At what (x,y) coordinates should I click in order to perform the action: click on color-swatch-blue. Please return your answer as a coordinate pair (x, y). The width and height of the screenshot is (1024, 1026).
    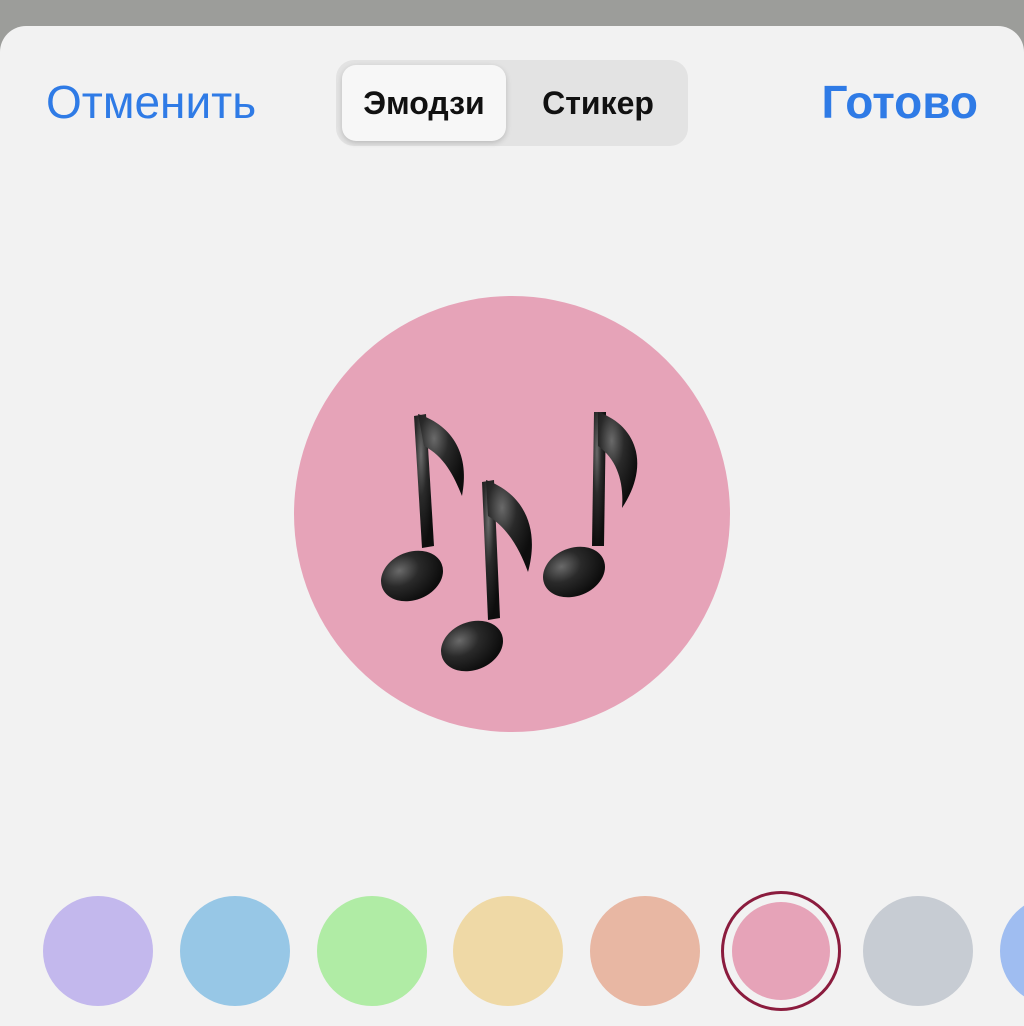
    Looking at the image, I should click on (235, 951).